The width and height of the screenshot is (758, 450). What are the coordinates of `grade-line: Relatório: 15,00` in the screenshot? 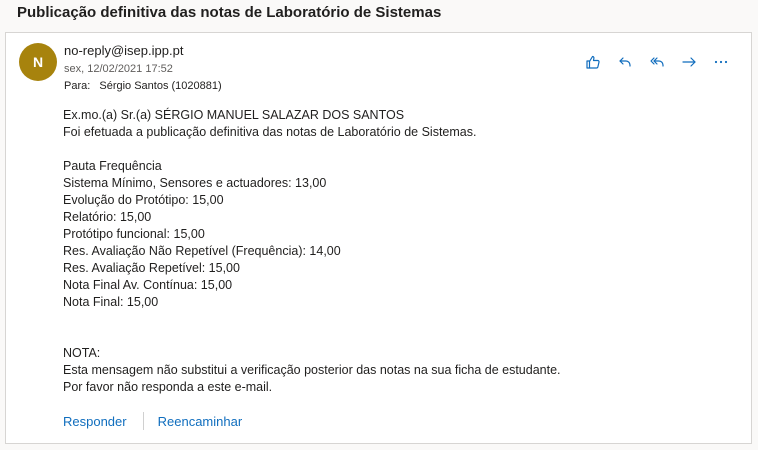 It's located at (107, 217).